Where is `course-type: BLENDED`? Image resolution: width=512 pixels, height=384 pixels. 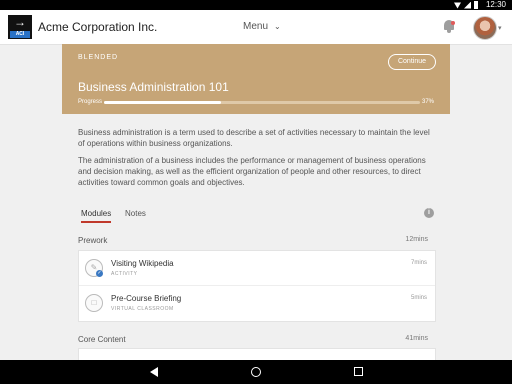 course-type: BLENDED is located at coordinates (98, 57).